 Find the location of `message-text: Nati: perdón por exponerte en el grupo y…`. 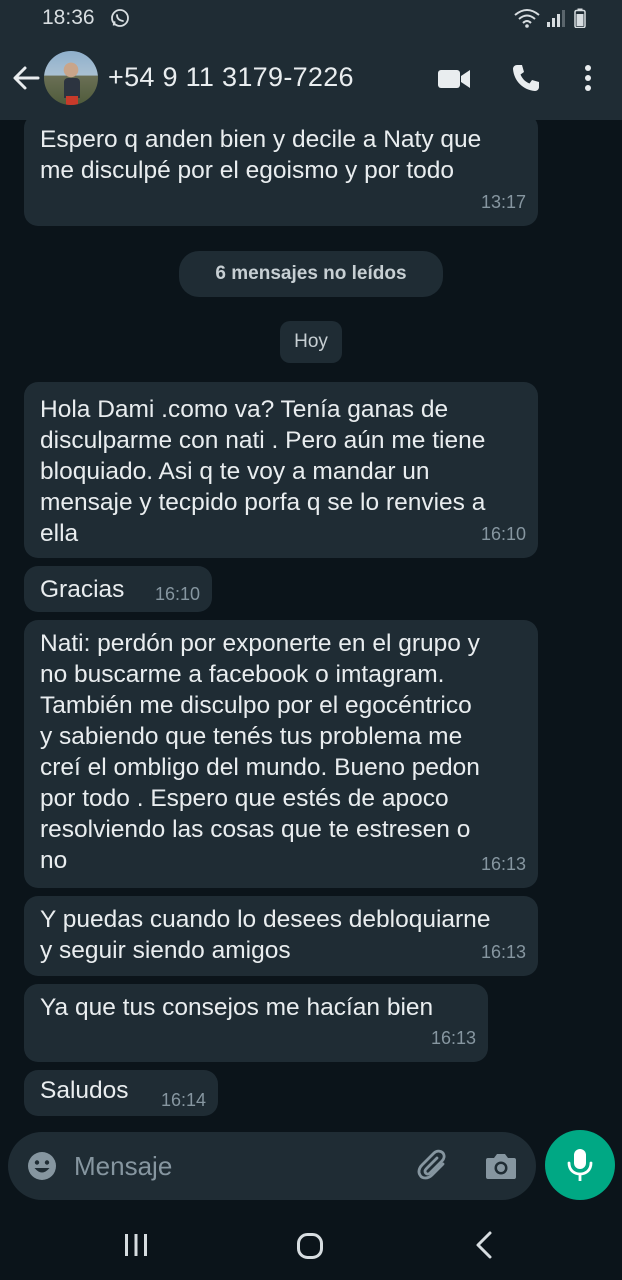

message-text: Nati: perdón por exponerte en el grupo y… is located at coordinates (260, 752).